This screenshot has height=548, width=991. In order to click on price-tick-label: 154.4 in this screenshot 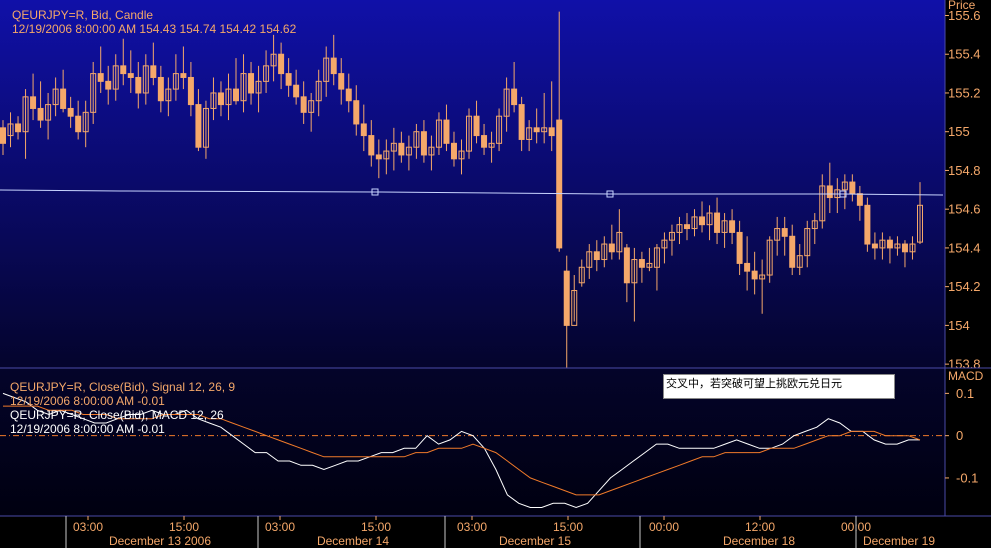, I will do `click(964, 247)`.